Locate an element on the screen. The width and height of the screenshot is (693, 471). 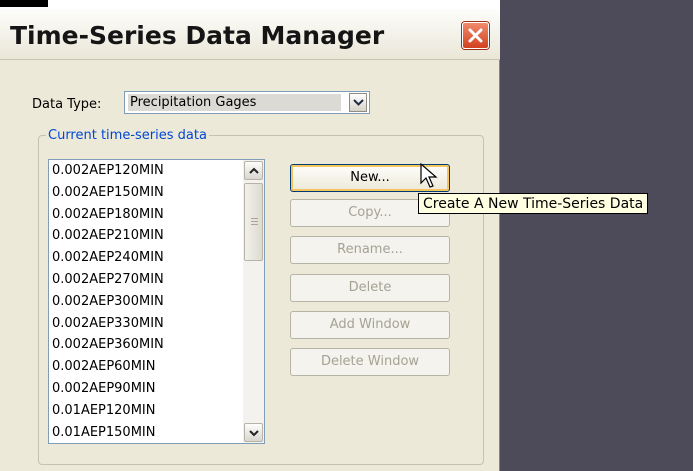
close-icon is located at coordinates (475, 35).